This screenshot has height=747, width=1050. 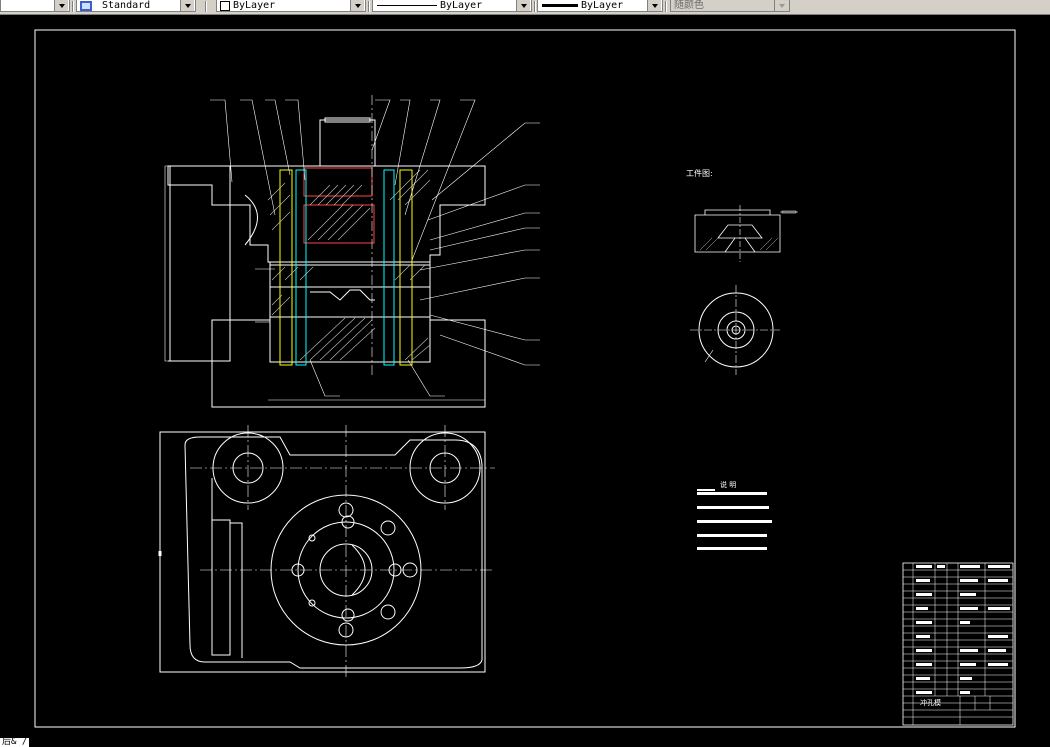 I want to click on properties-toolbar: Standard ByLayer ByLayer ByLayer 随颜色, so click(x=525, y=7).